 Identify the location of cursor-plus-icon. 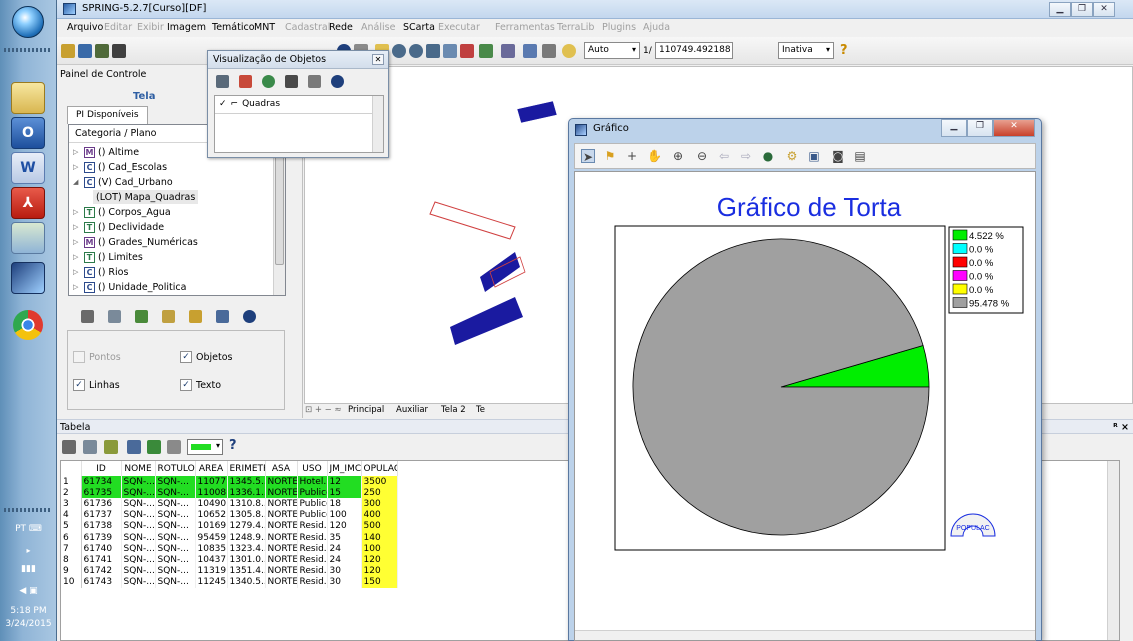
(549, 51).